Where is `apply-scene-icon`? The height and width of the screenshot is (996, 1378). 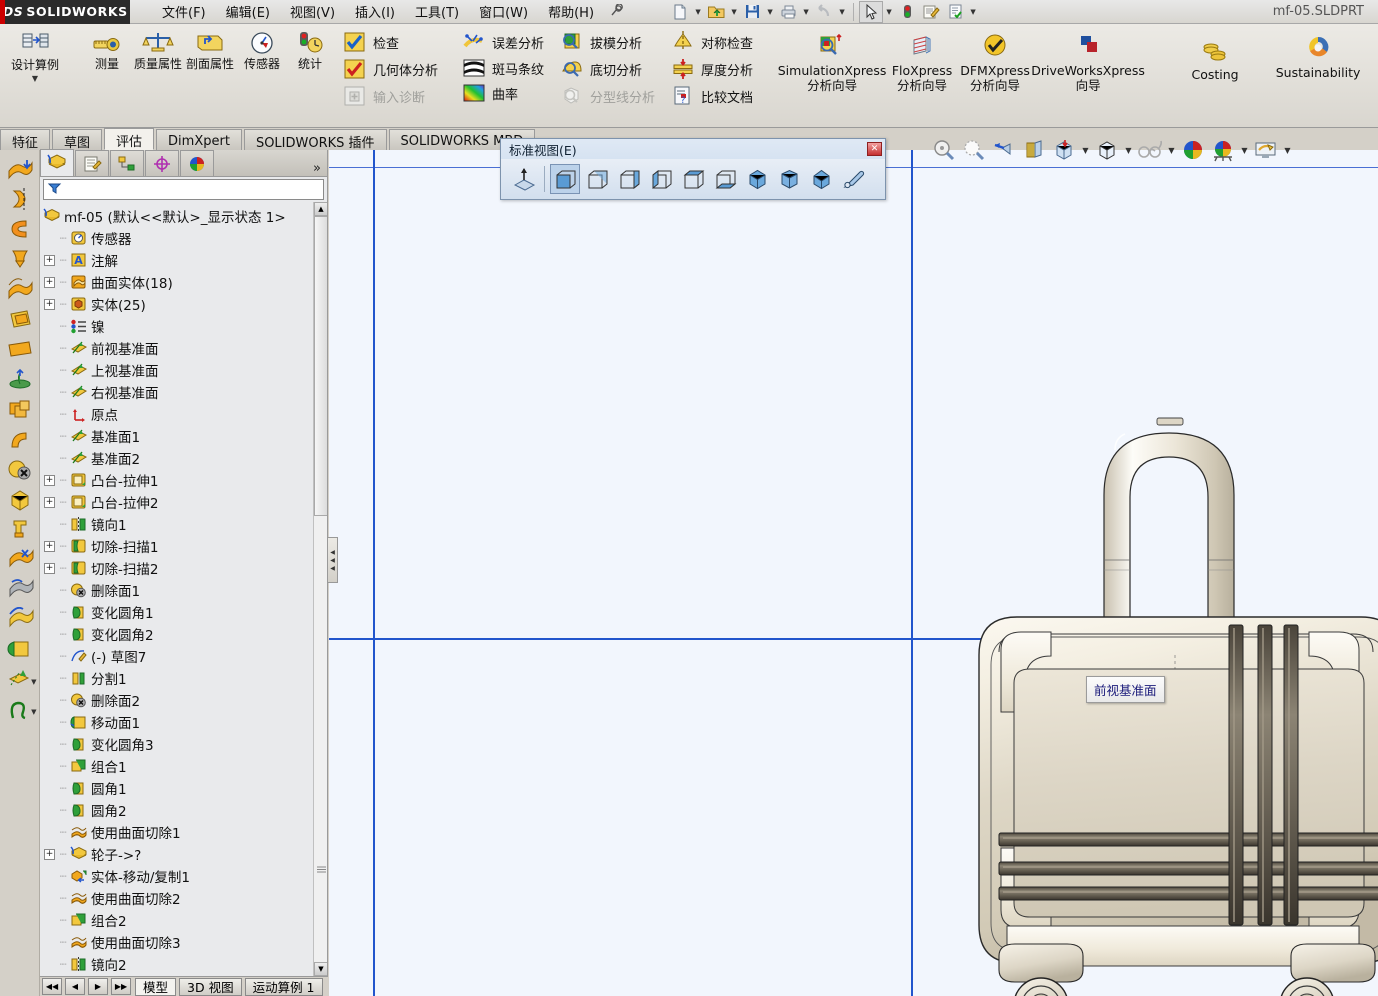 apply-scene-icon is located at coordinates (1223, 150).